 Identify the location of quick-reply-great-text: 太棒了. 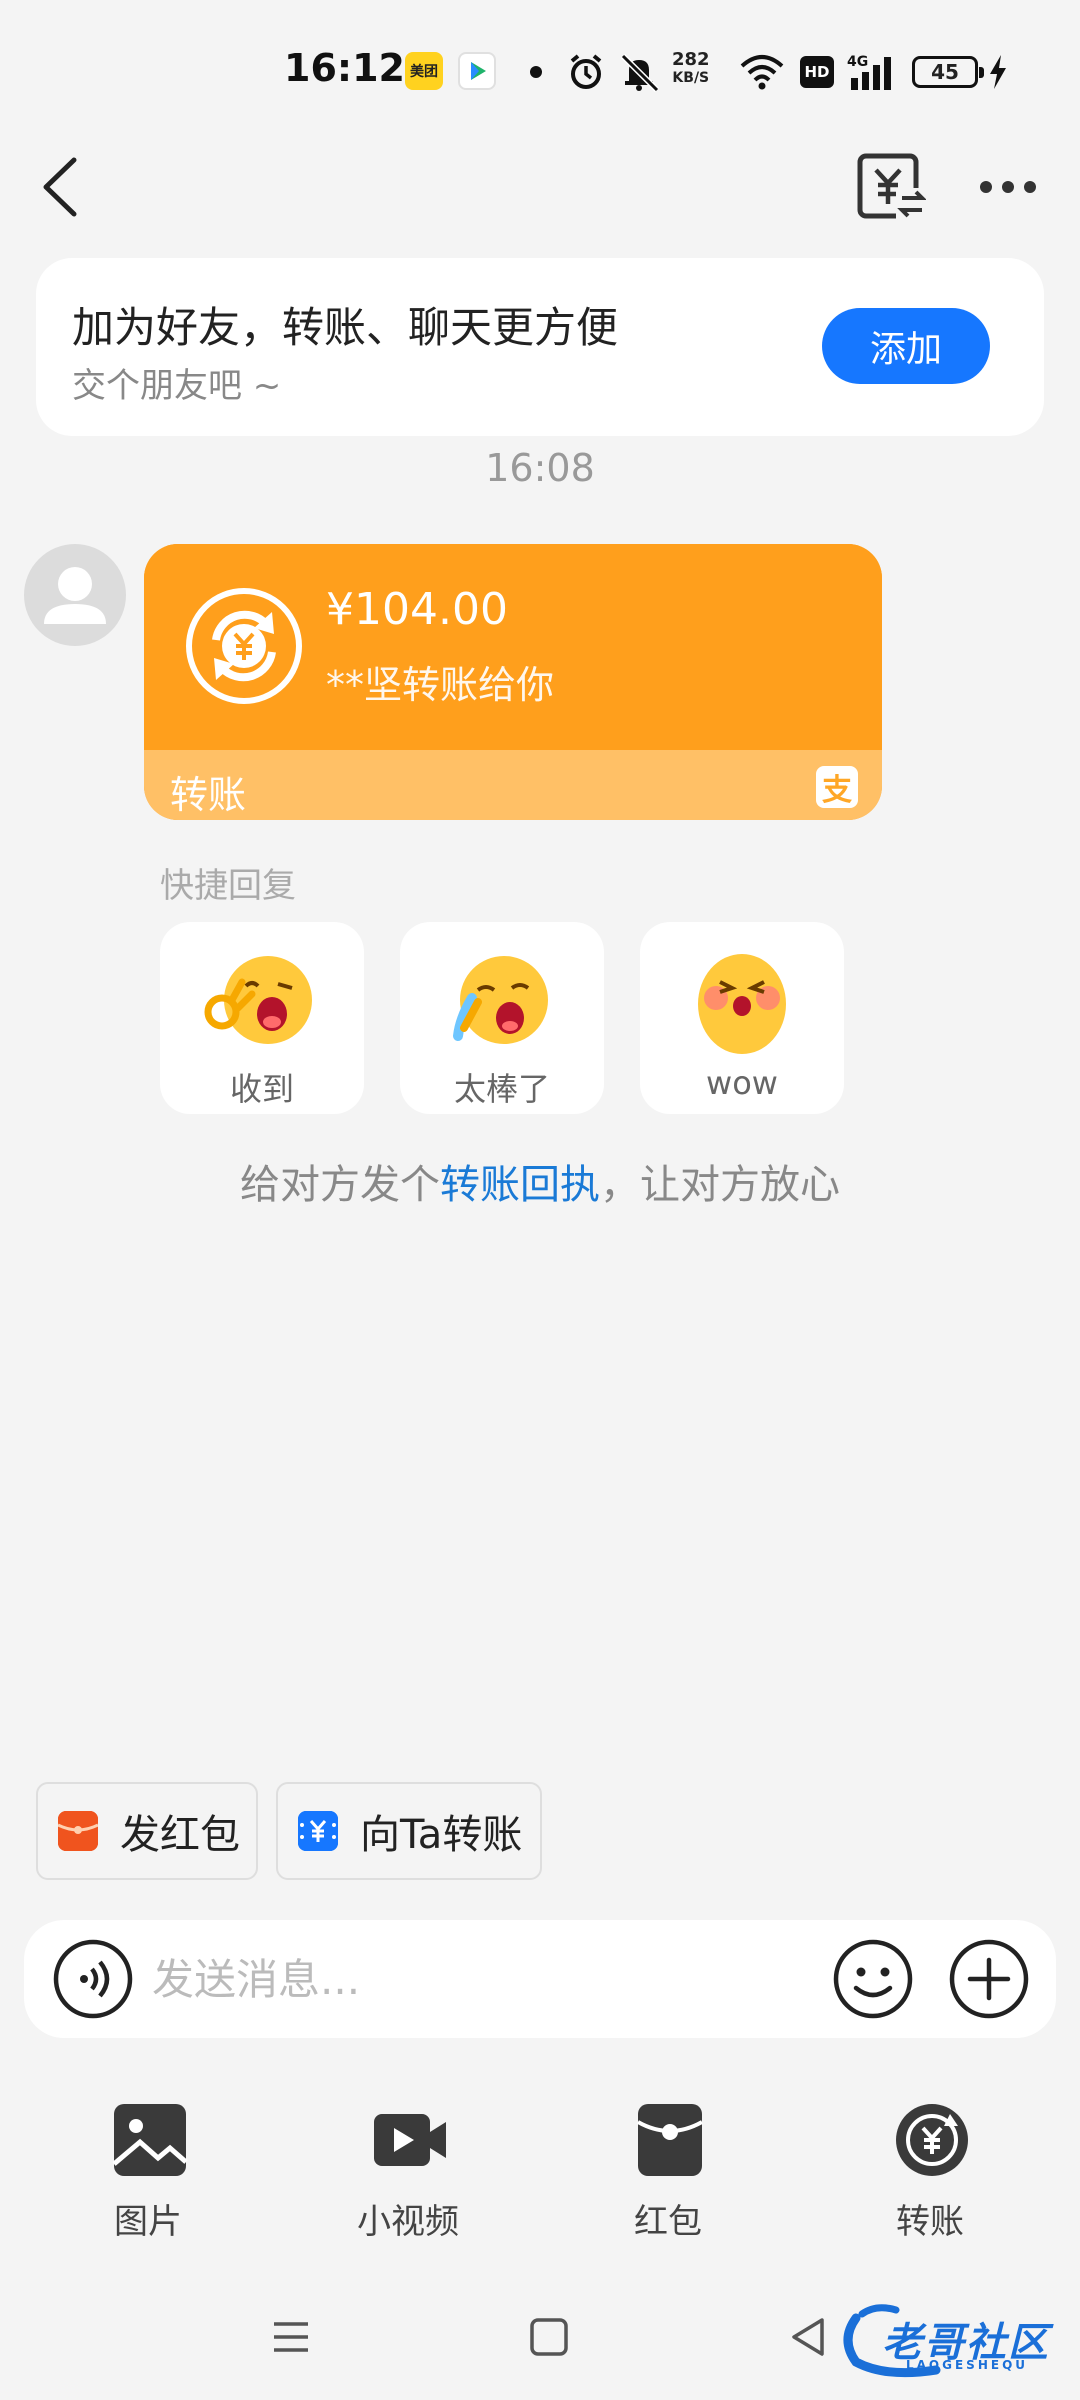
(501, 1089).